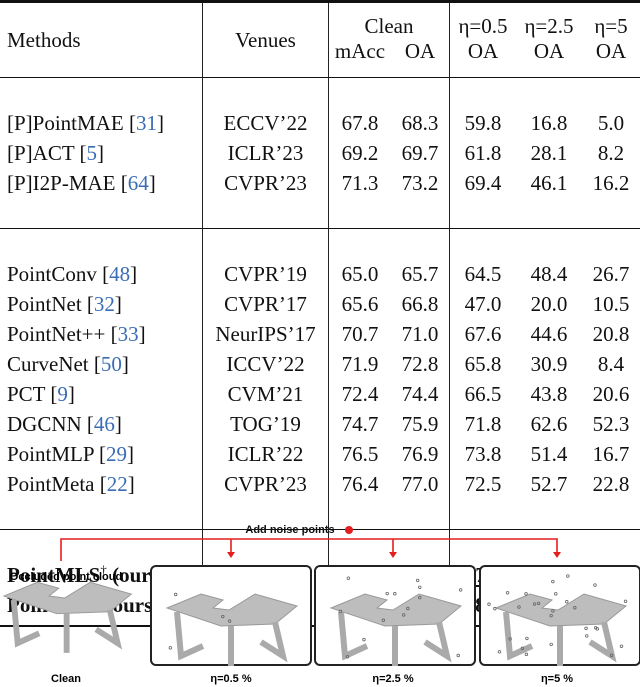 This screenshot has width=640, height=687. What do you see at coordinates (111, 364) in the screenshot?
I see `citation-link: 50` at bounding box center [111, 364].